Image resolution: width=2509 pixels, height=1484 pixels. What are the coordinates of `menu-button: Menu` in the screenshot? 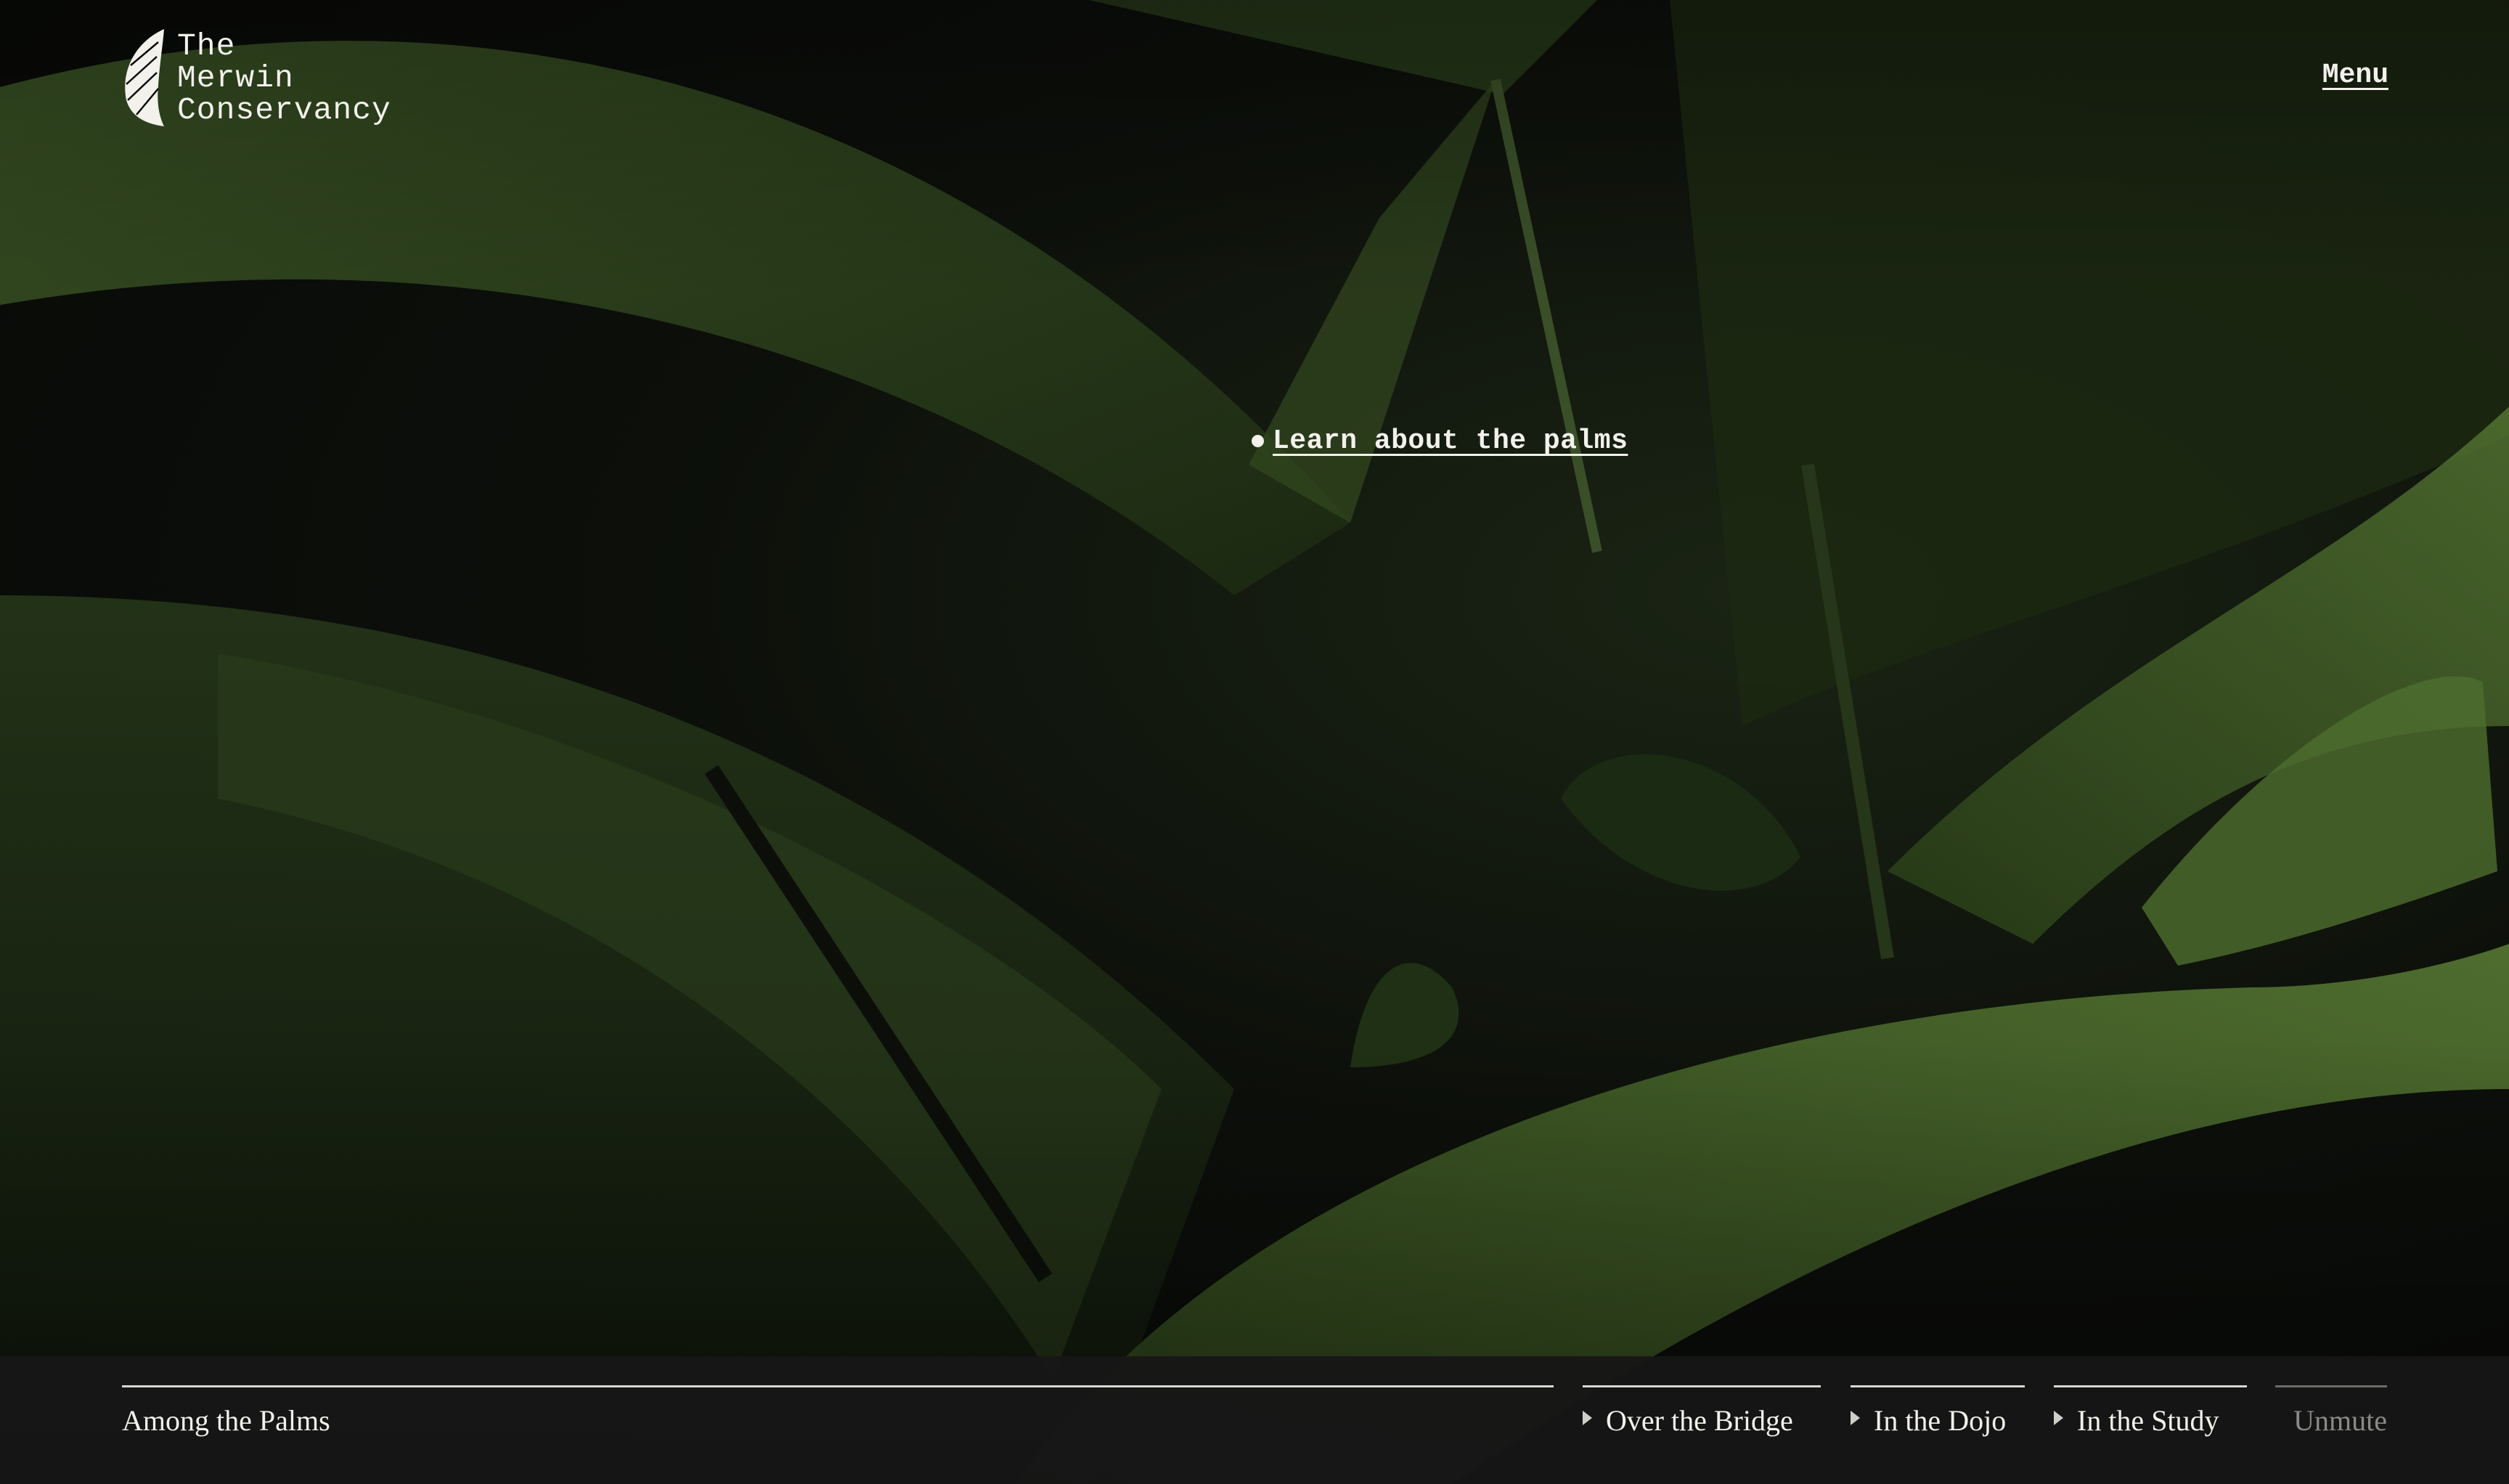 It's located at (2355, 75).